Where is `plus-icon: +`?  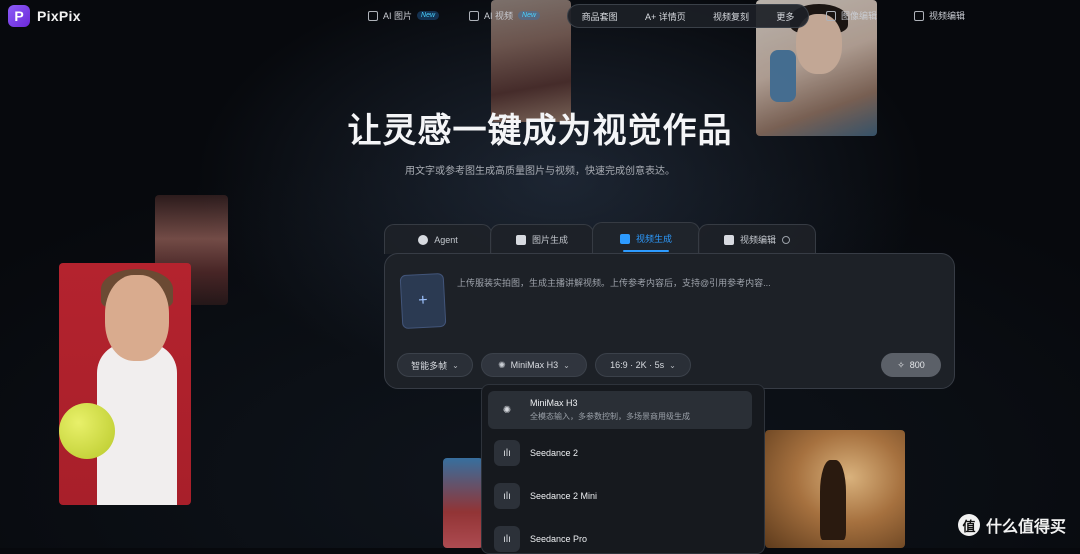 plus-icon: + is located at coordinates (423, 300).